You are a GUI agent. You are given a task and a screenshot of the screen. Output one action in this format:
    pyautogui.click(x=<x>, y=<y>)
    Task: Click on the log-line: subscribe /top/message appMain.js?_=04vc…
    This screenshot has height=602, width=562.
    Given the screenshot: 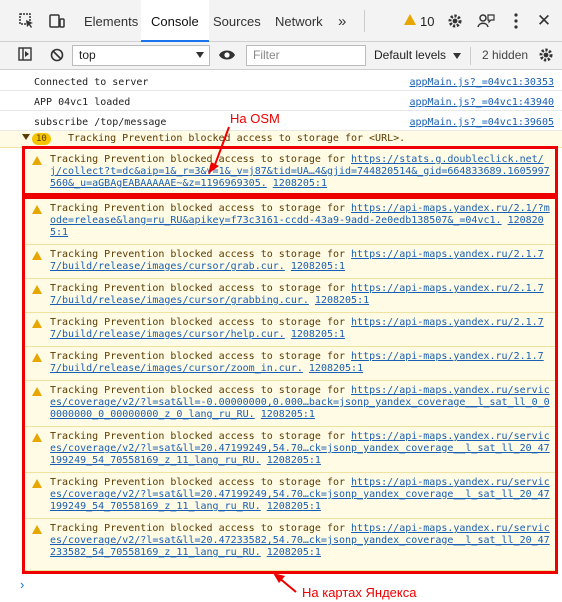 What is the action you would take?
    pyautogui.click(x=281, y=121)
    